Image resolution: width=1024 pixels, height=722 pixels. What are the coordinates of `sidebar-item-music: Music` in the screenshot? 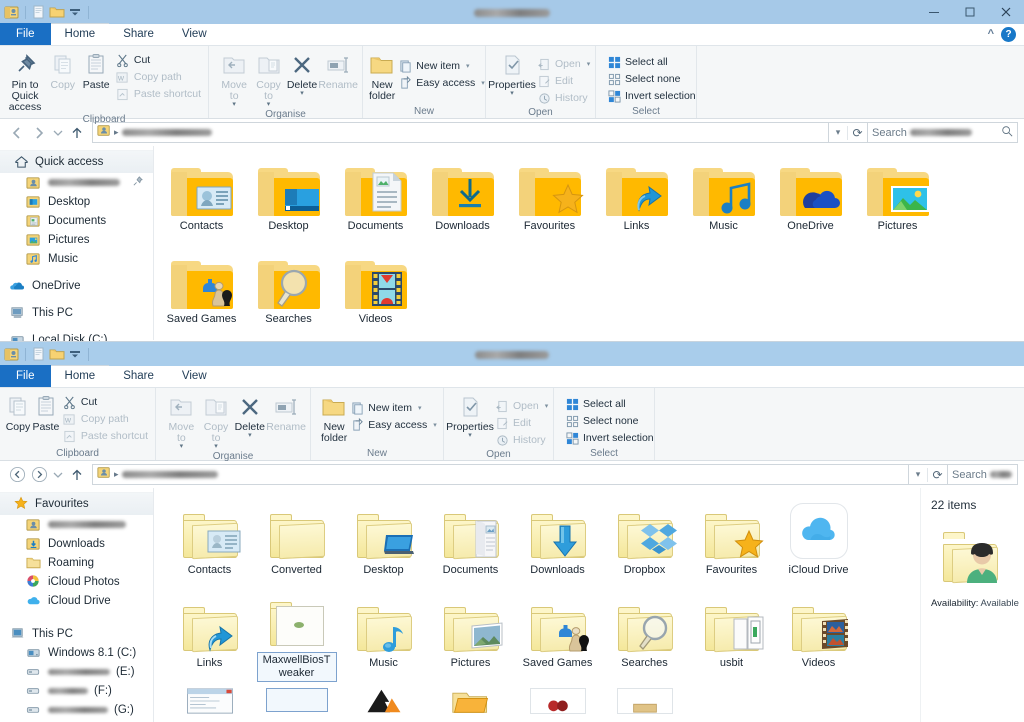 It's located at (76, 258).